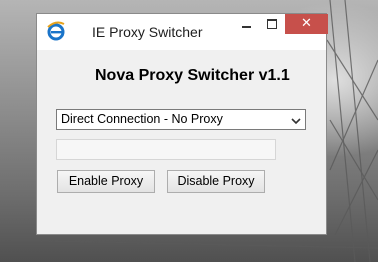  I want to click on maximize-button, so click(272, 24).